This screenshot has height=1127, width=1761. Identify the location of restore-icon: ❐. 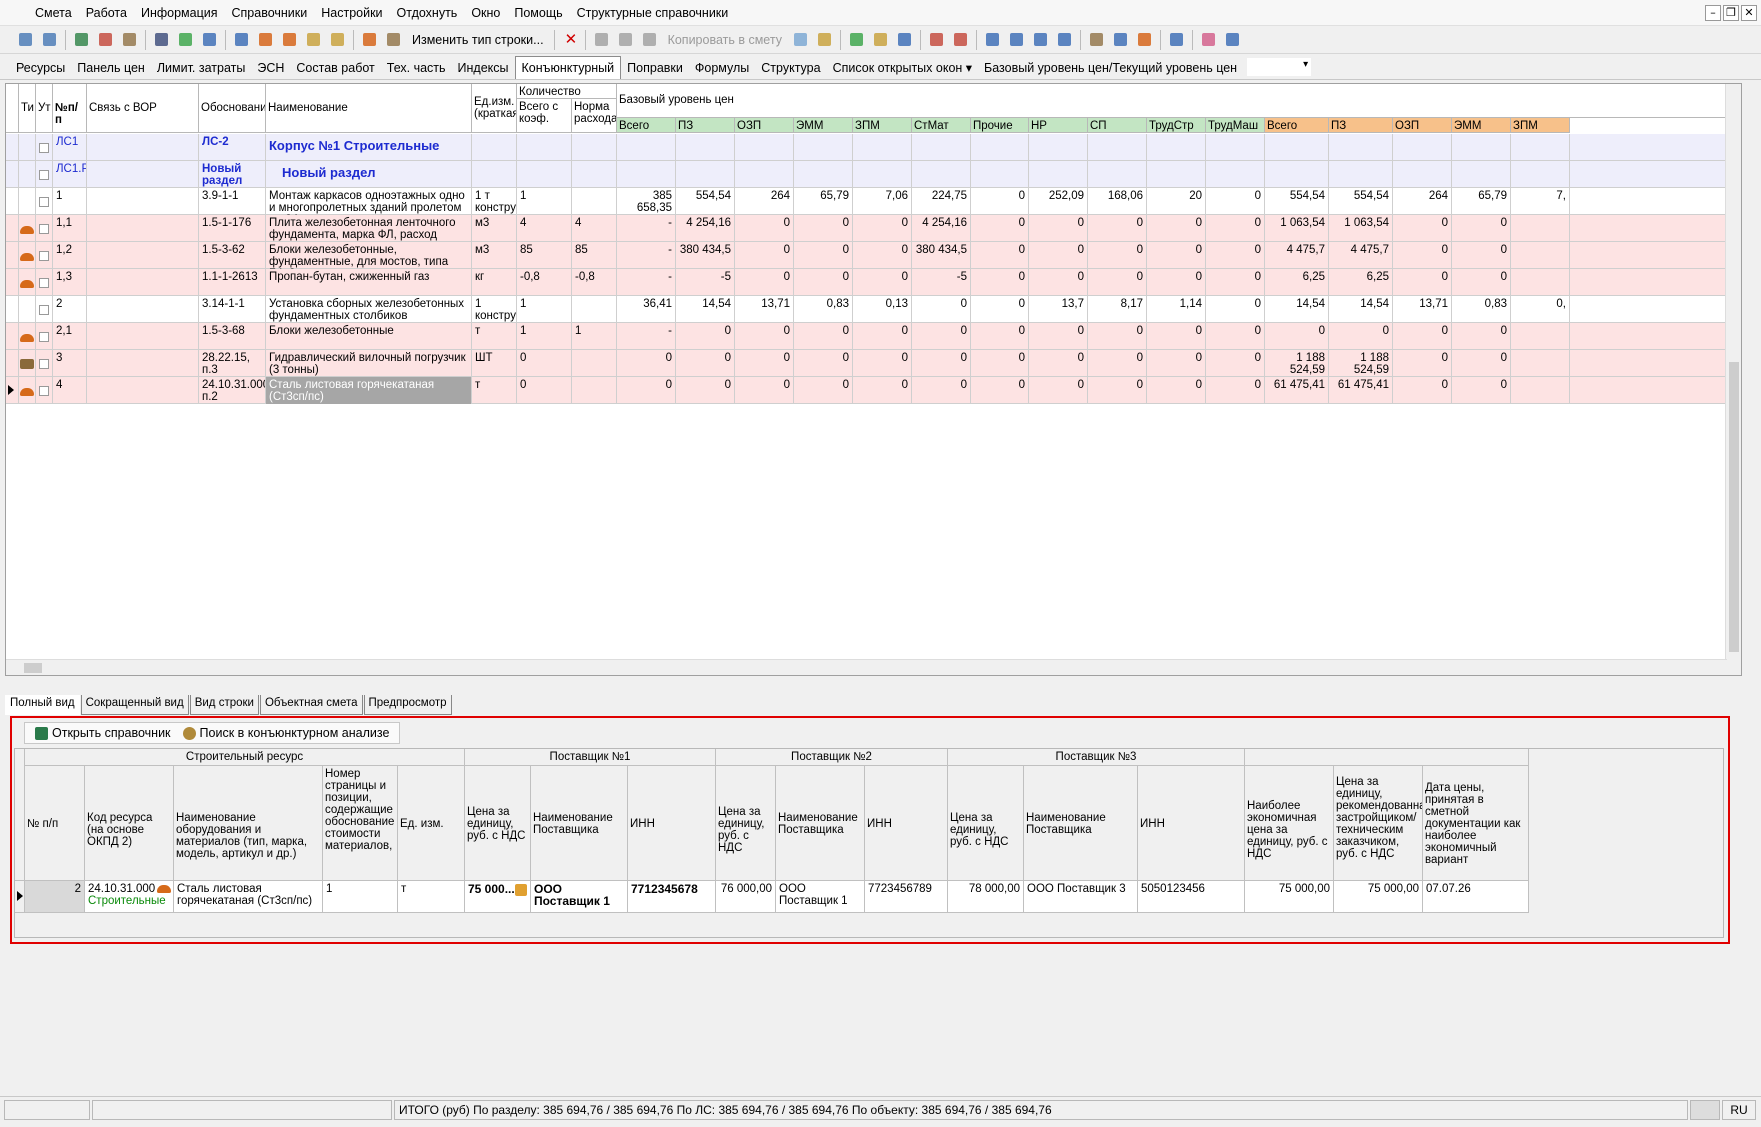
(1731, 12).